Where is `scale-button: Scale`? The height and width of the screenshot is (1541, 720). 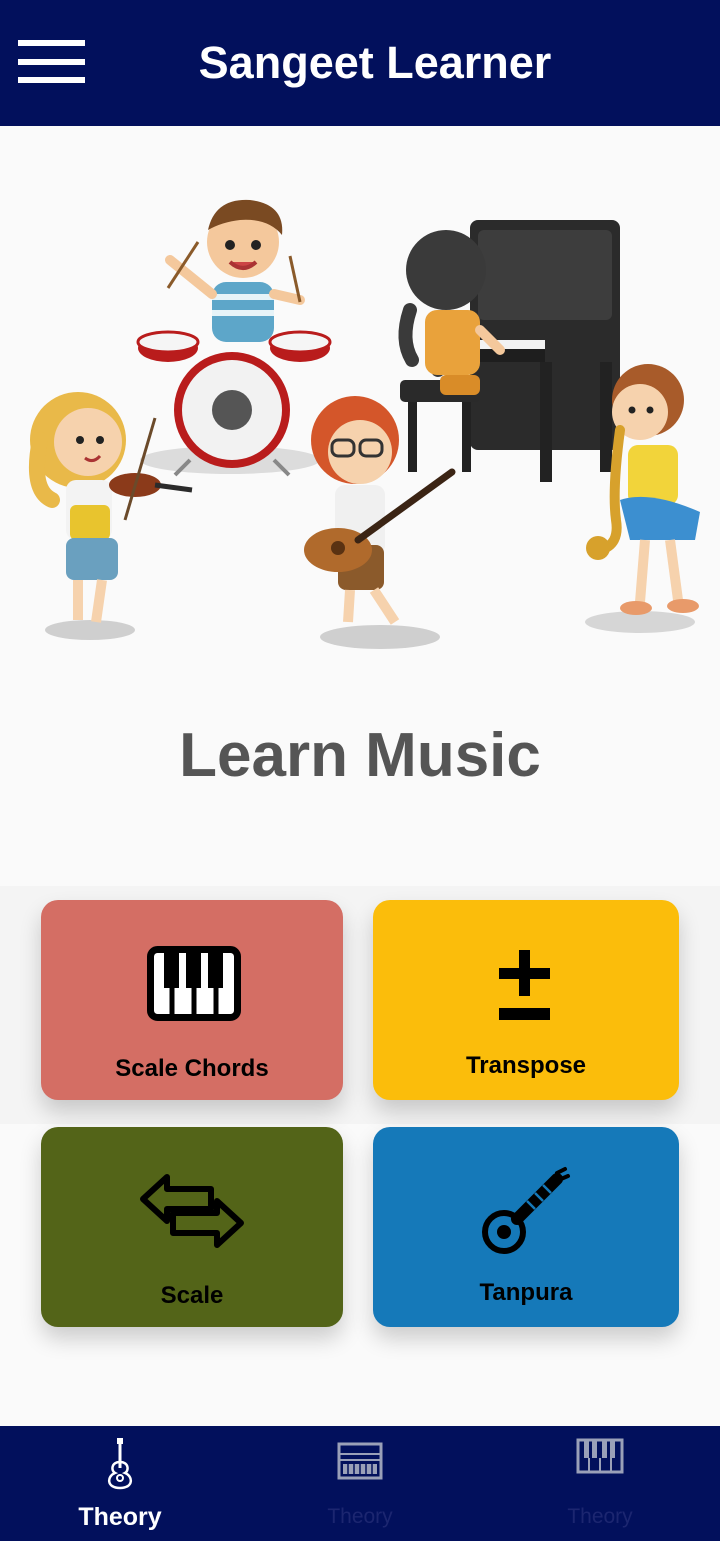
scale-button: Scale is located at coordinates (192, 1227).